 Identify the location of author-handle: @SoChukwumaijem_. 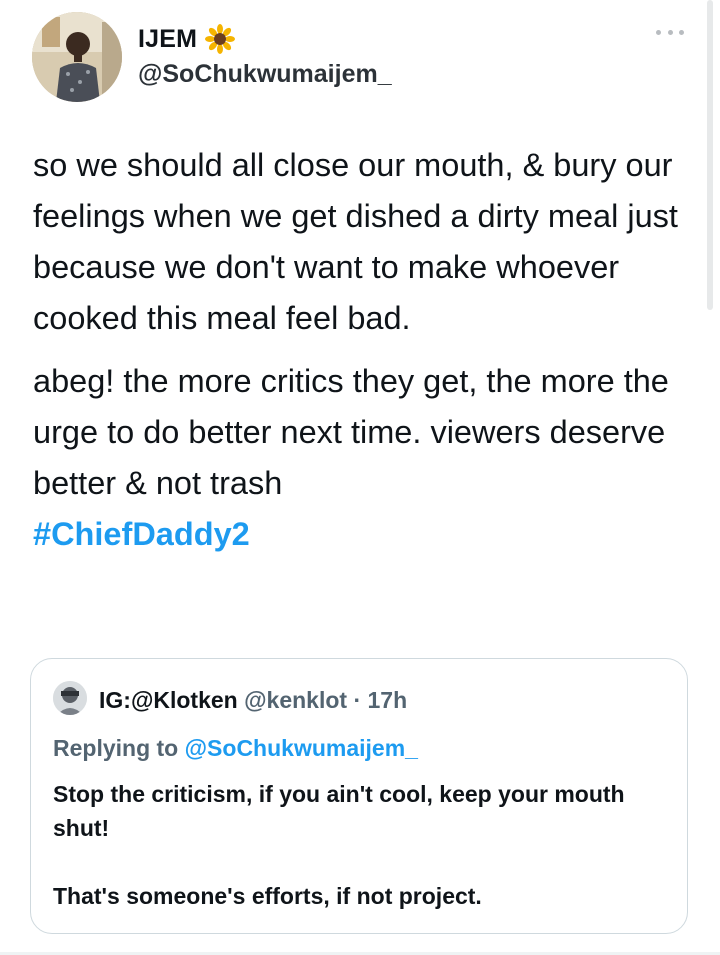
(265, 74).